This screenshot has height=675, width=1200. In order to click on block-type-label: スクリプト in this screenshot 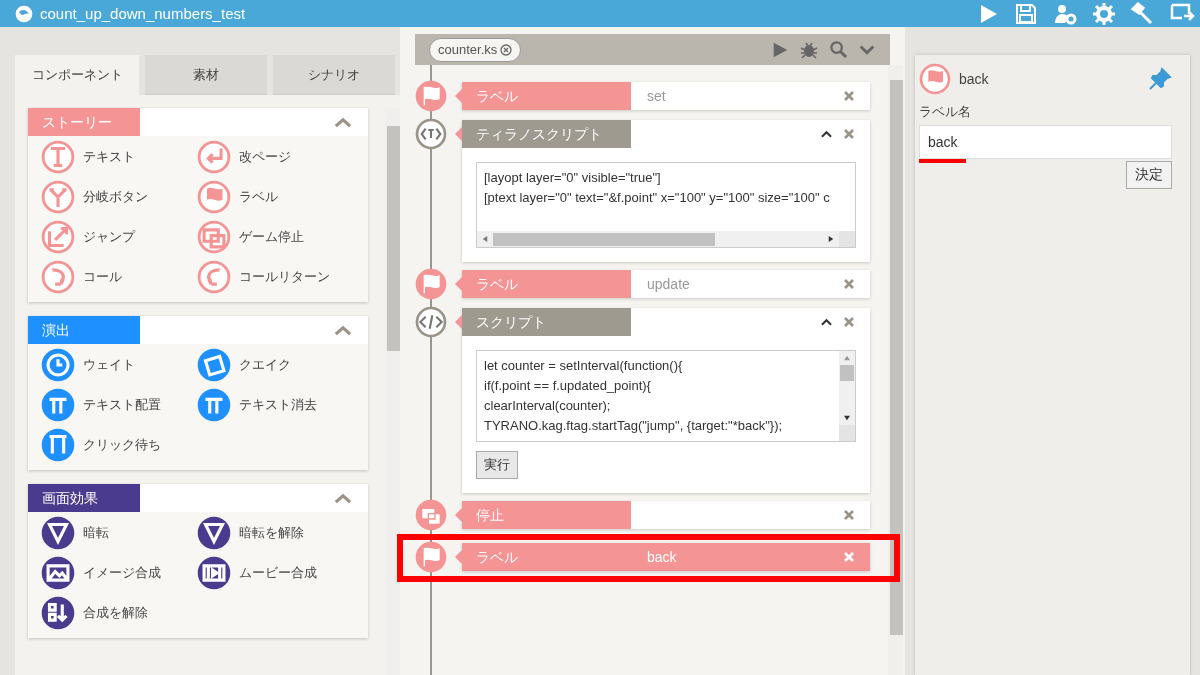, I will do `click(546, 322)`.